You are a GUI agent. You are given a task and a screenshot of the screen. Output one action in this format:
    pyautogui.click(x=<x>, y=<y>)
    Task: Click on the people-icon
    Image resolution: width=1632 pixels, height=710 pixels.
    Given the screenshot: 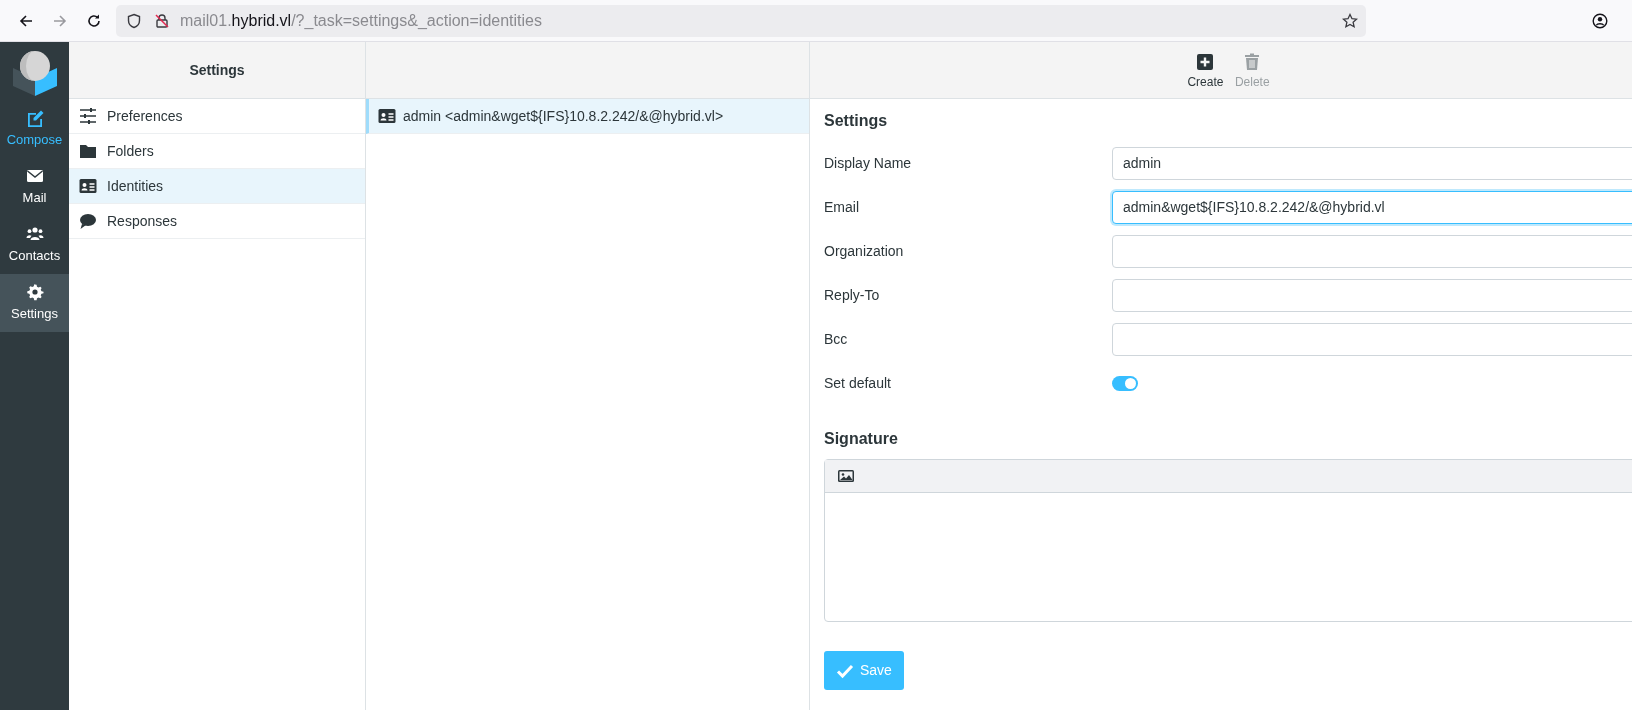 What is the action you would take?
    pyautogui.click(x=34, y=233)
    